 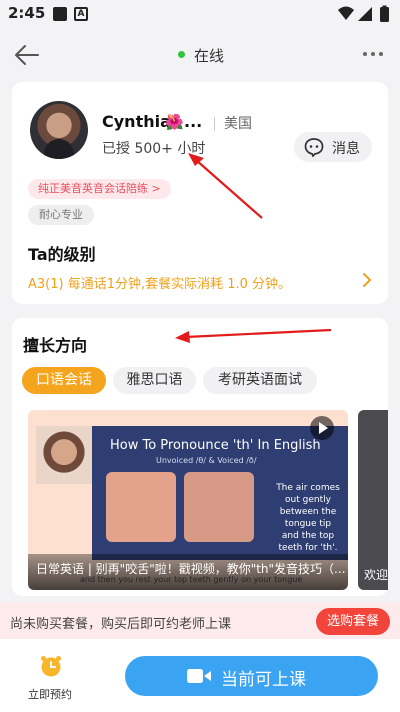 What do you see at coordinates (373, 54) in the screenshot?
I see `more-options-icon` at bounding box center [373, 54].